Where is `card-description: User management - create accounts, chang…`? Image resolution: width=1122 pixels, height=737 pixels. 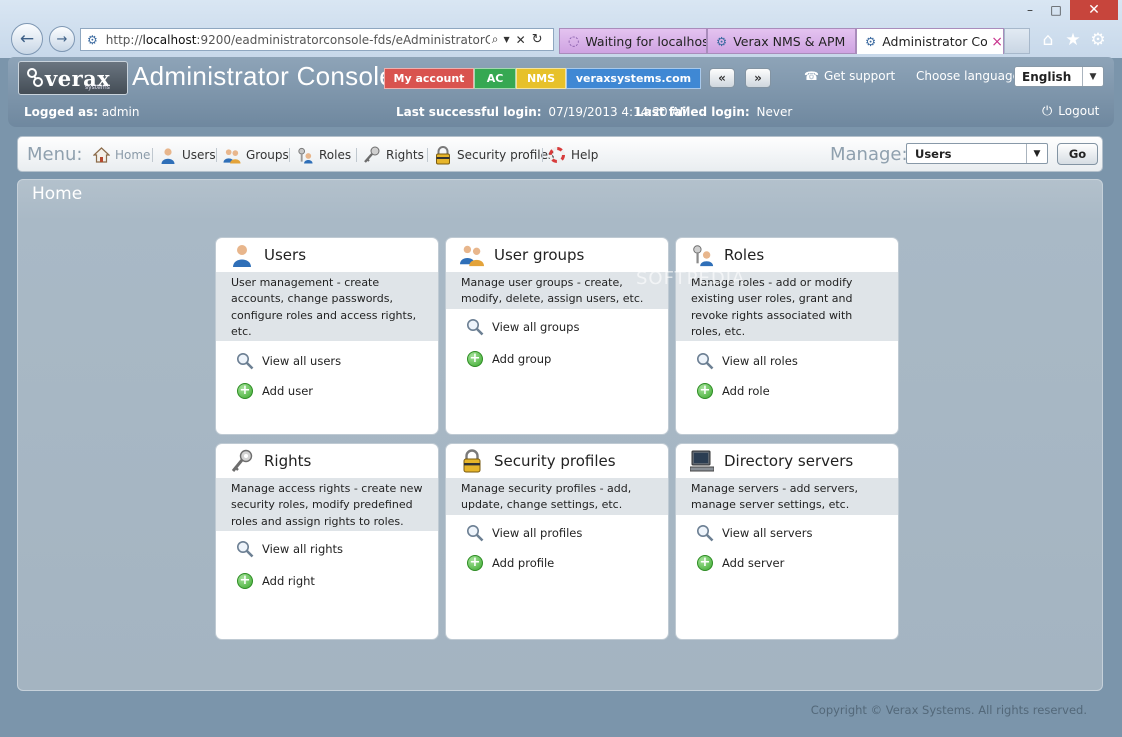
card-description: User management - create accounts, chang… is located at coordinates (327, 306).